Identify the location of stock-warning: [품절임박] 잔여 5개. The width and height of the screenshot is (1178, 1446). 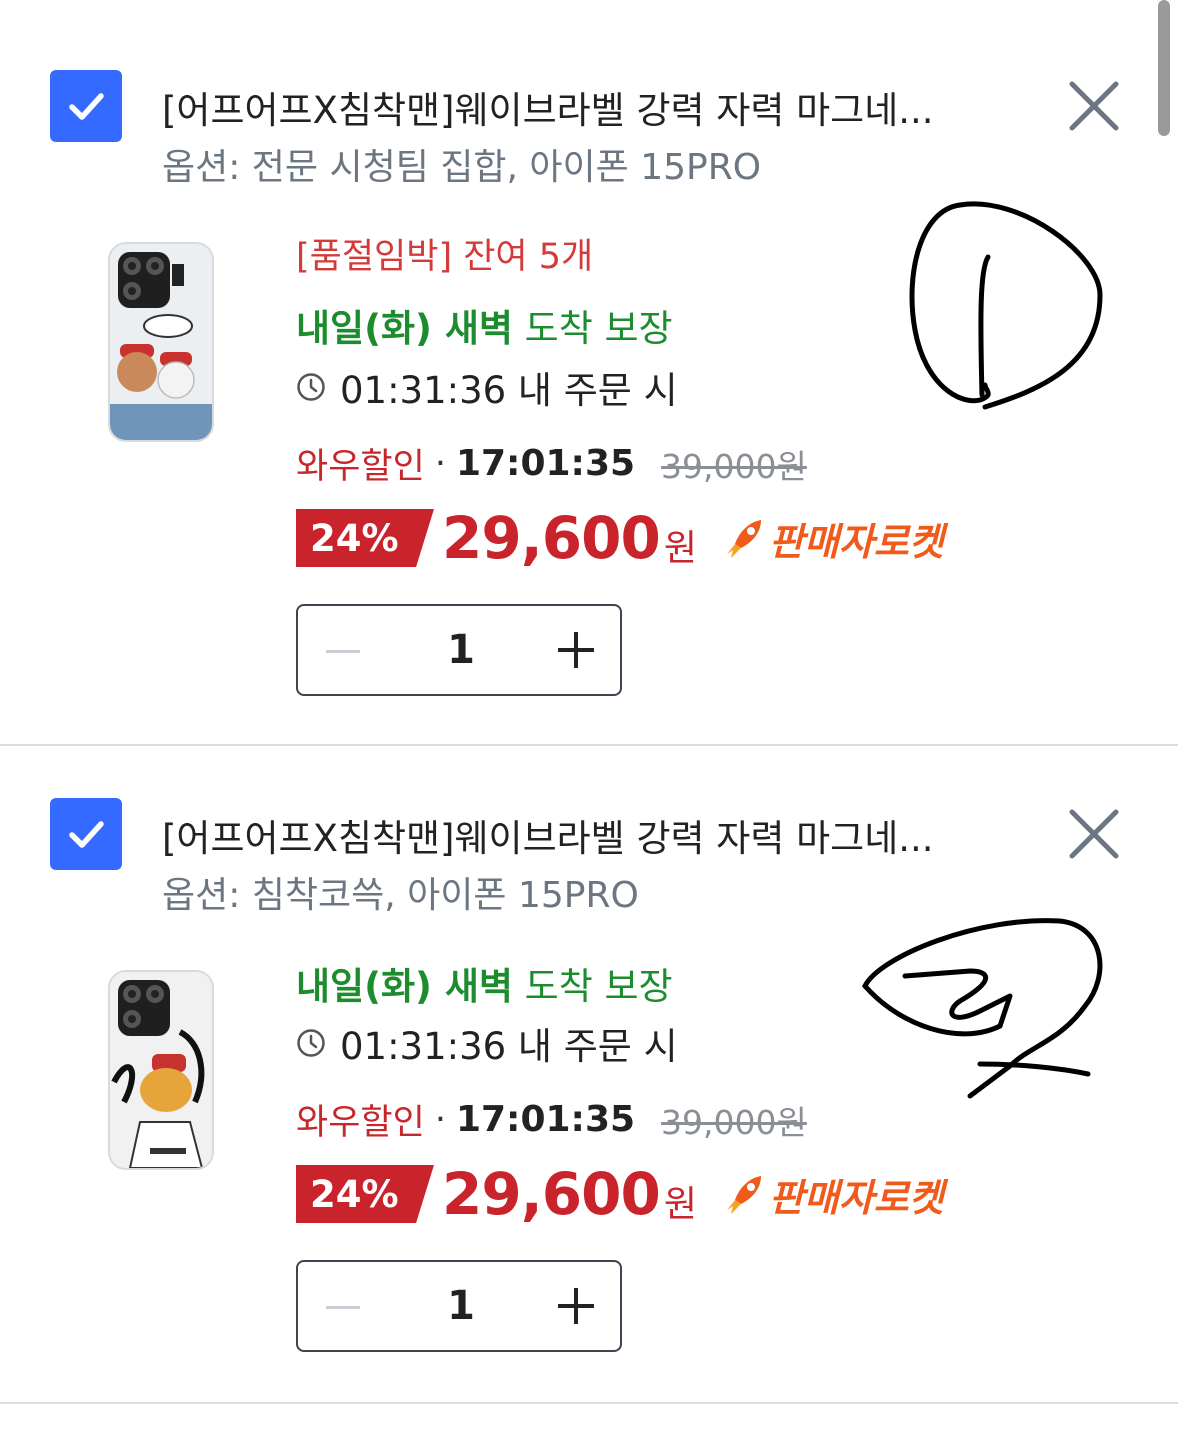
(445, 257).